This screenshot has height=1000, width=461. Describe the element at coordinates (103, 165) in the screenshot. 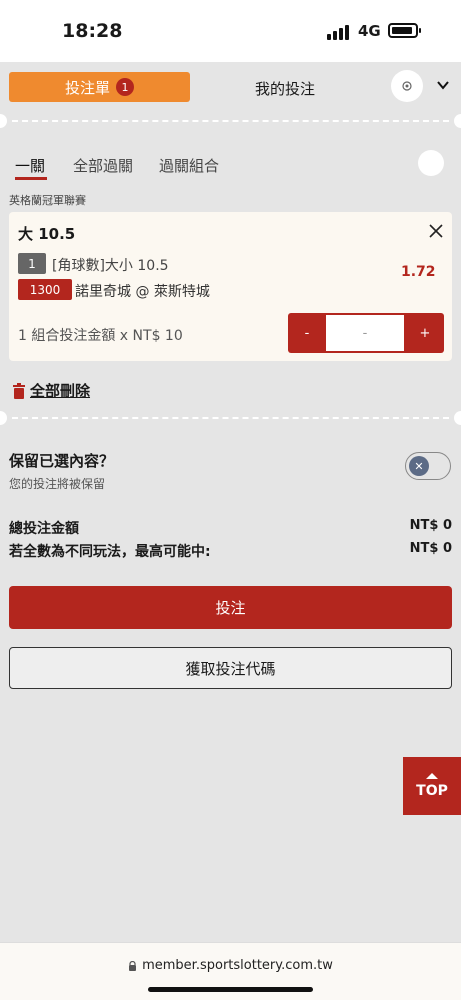

I see `tab-all-parlay: 全部過關` at that location.